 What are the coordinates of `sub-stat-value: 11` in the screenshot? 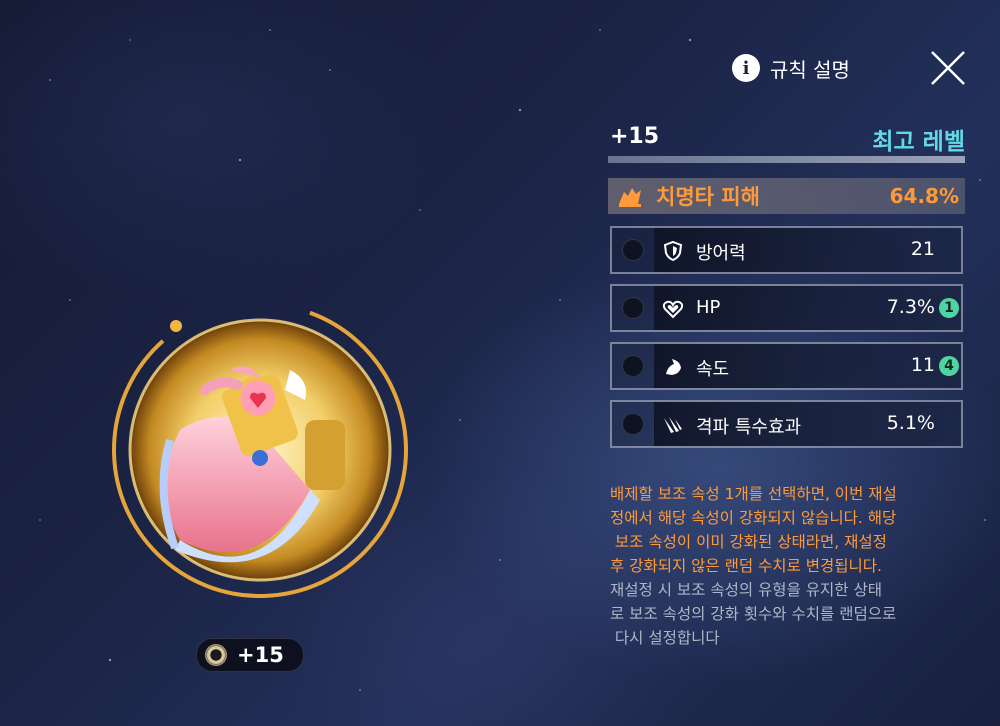 It's located at (922, 365).